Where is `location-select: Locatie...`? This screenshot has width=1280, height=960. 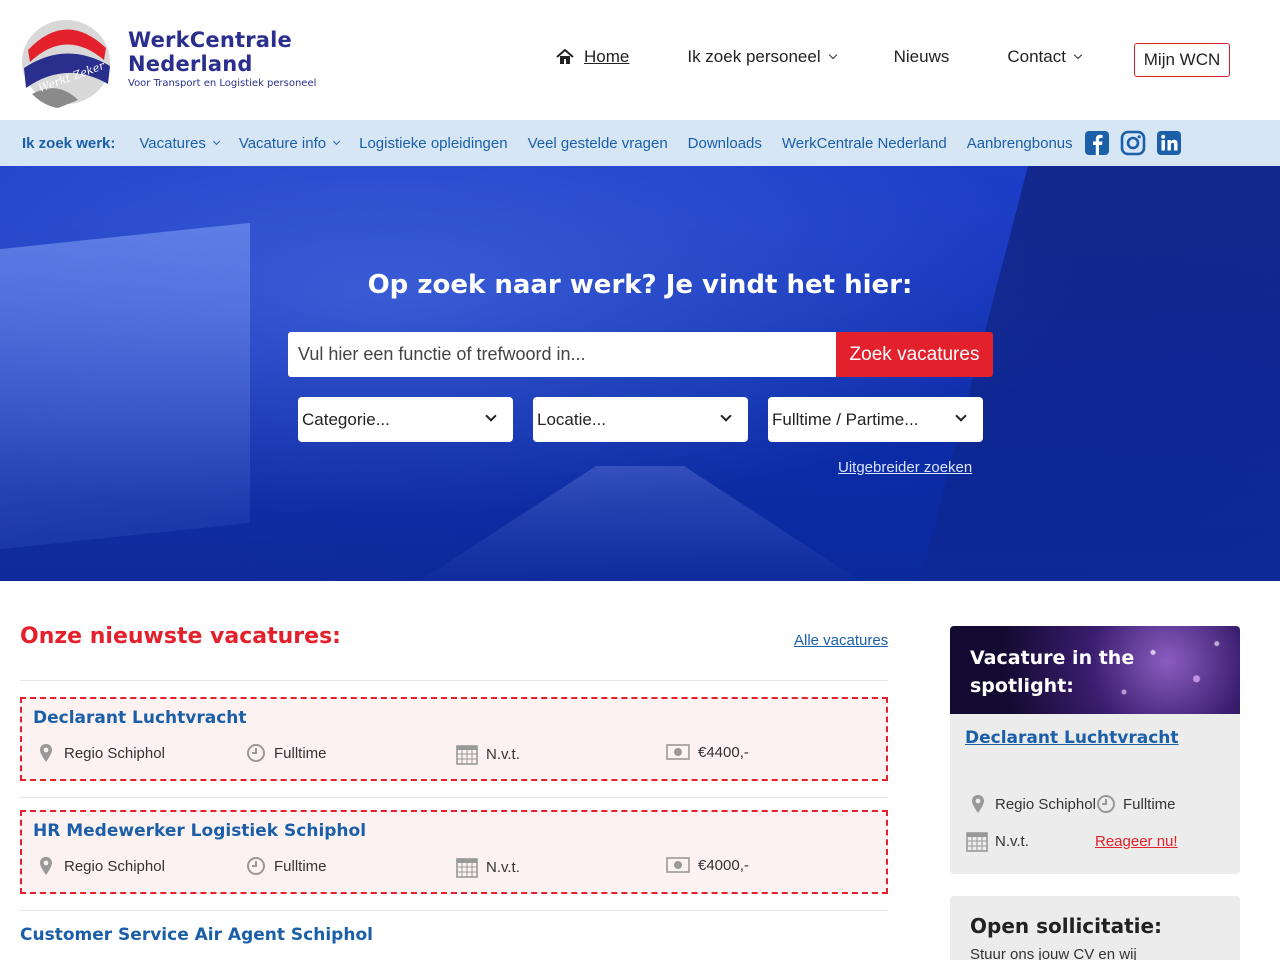
location-select: Locatie... is located at coordinates (640, 419).